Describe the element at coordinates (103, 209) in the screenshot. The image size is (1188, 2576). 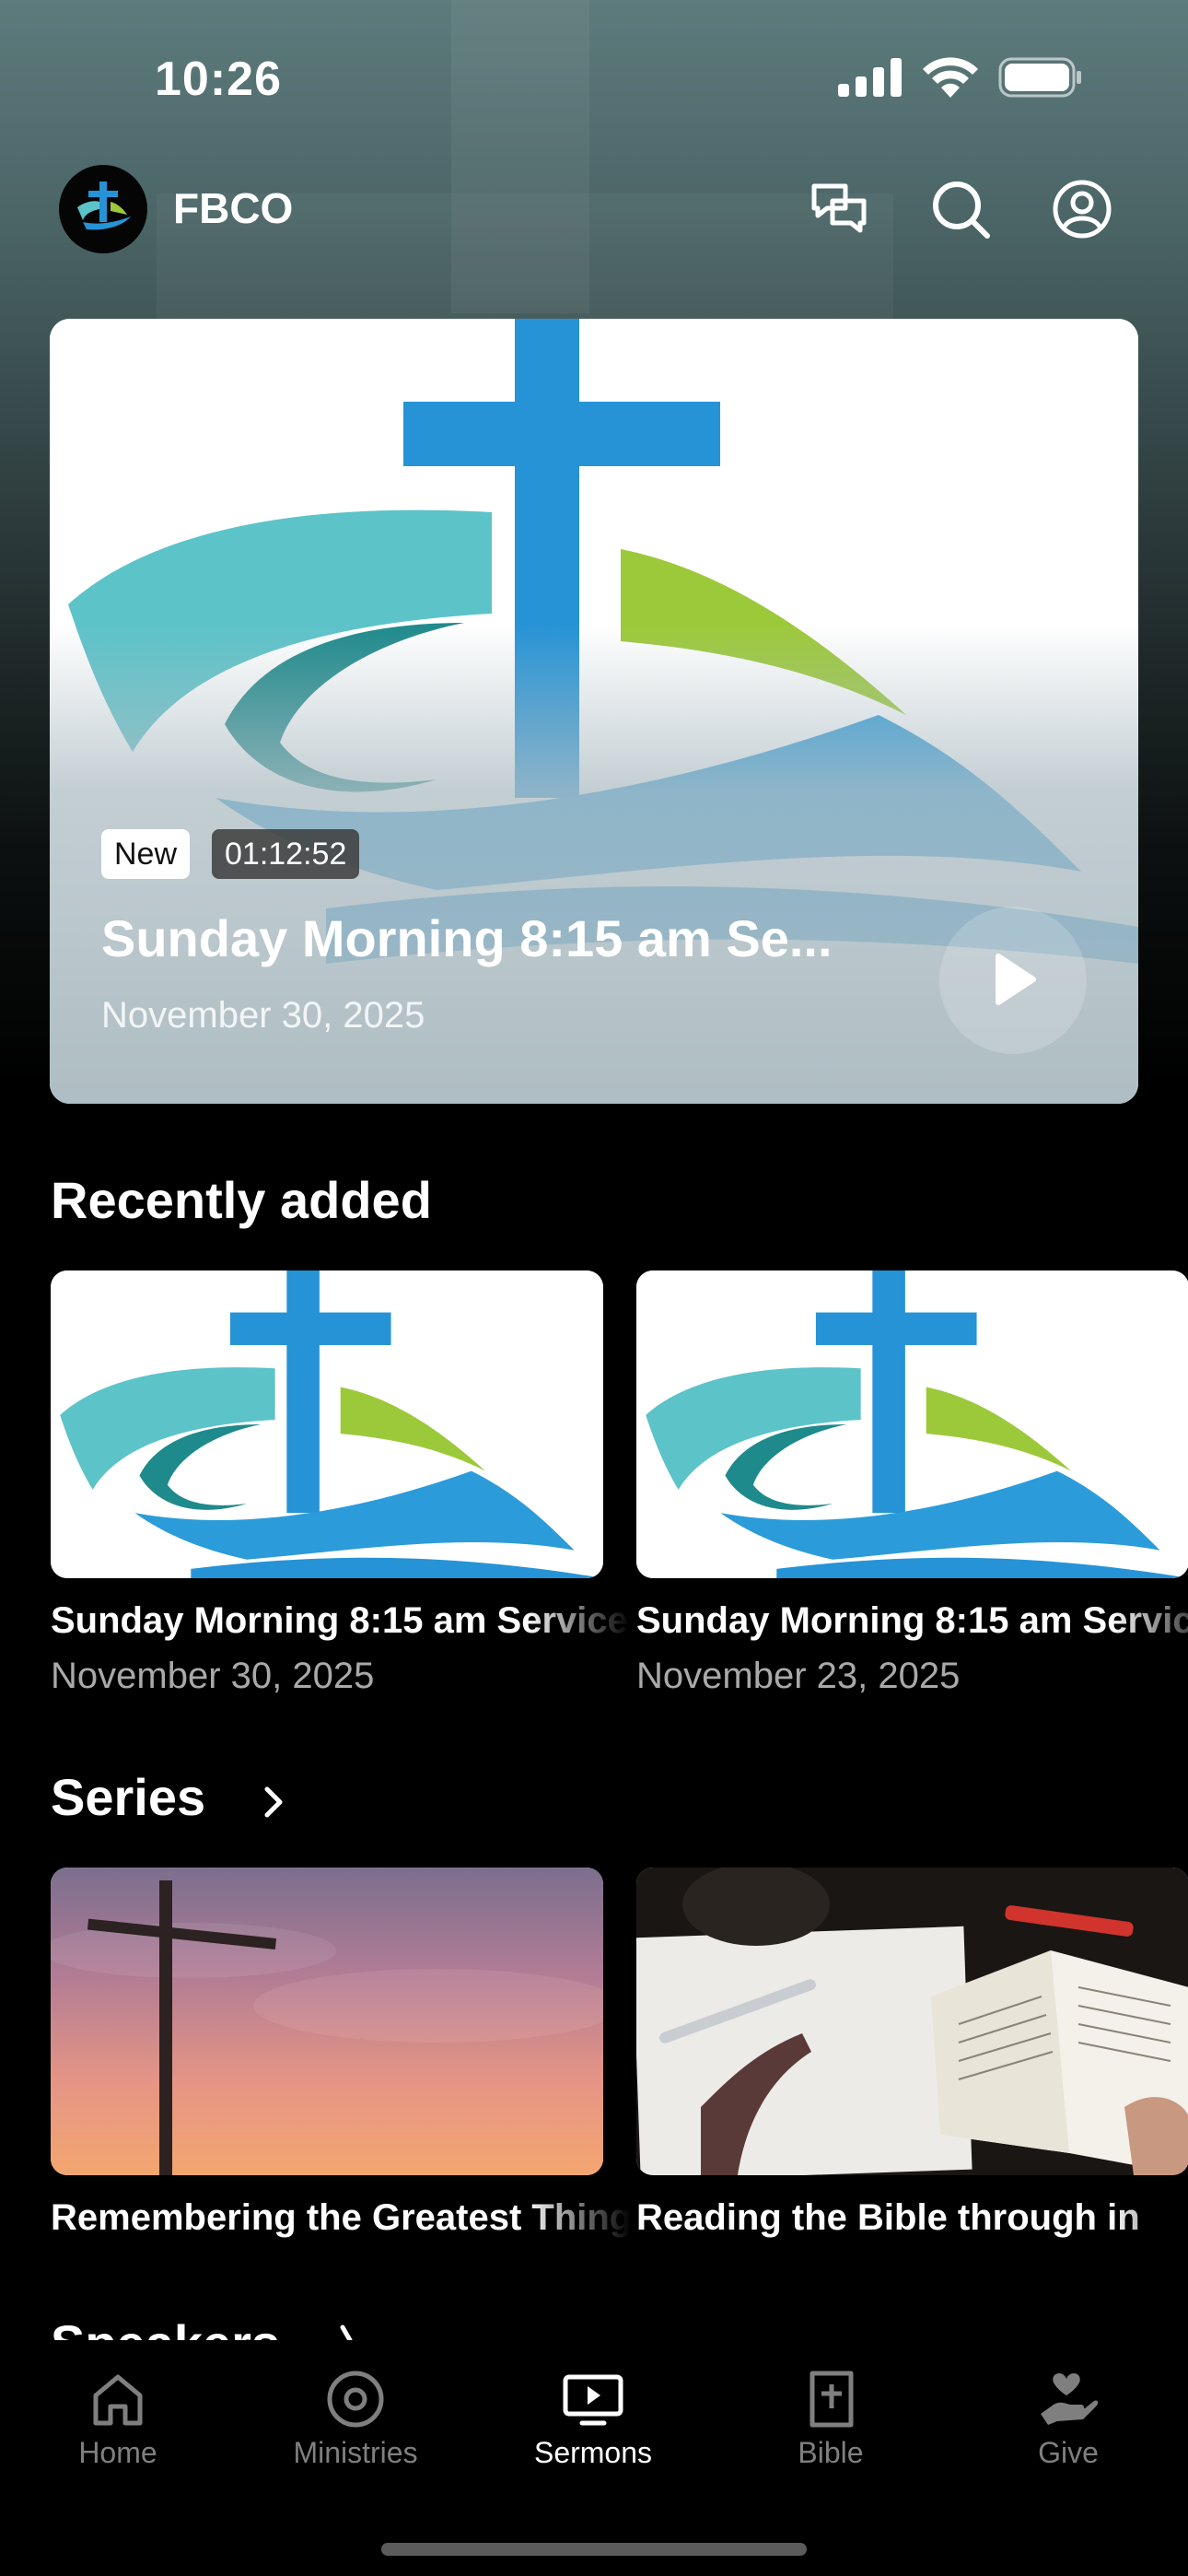
I see `church-logo` at that location.